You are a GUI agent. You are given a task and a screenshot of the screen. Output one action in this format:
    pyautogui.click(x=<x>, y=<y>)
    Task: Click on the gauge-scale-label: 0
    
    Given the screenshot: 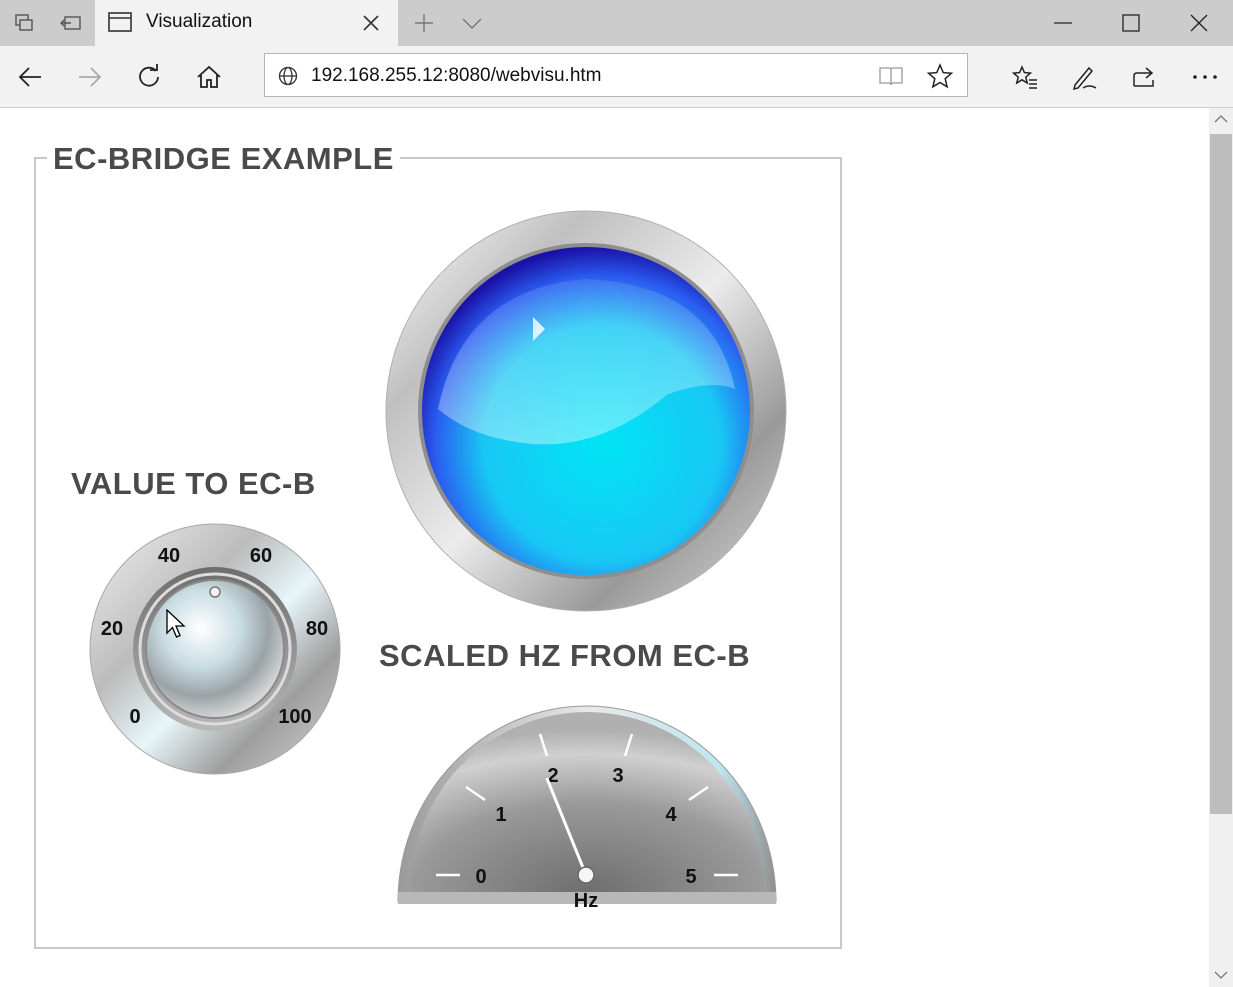 What is the action you would take?
    pyautogui.click(x=480, y=877)
    